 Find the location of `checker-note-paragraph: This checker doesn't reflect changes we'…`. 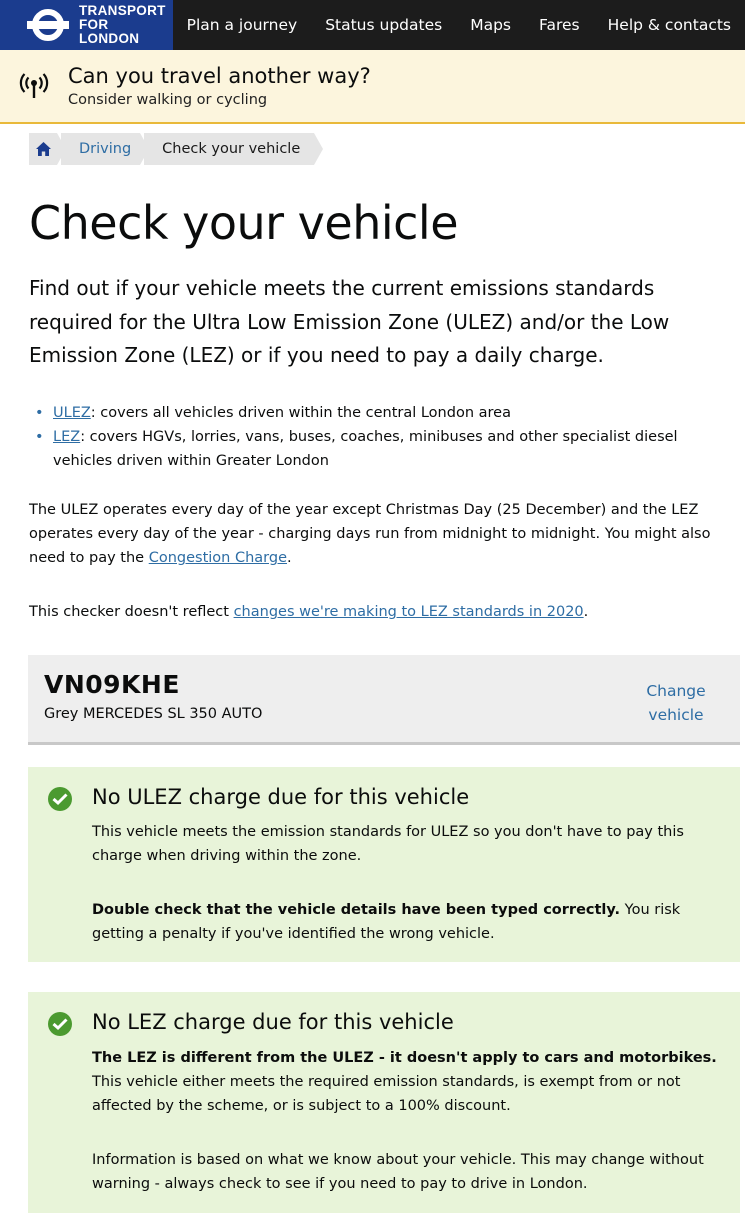

checker-note-paragraph: This checker doesn't reflect changes we'… is located at coordinates (374, 612).